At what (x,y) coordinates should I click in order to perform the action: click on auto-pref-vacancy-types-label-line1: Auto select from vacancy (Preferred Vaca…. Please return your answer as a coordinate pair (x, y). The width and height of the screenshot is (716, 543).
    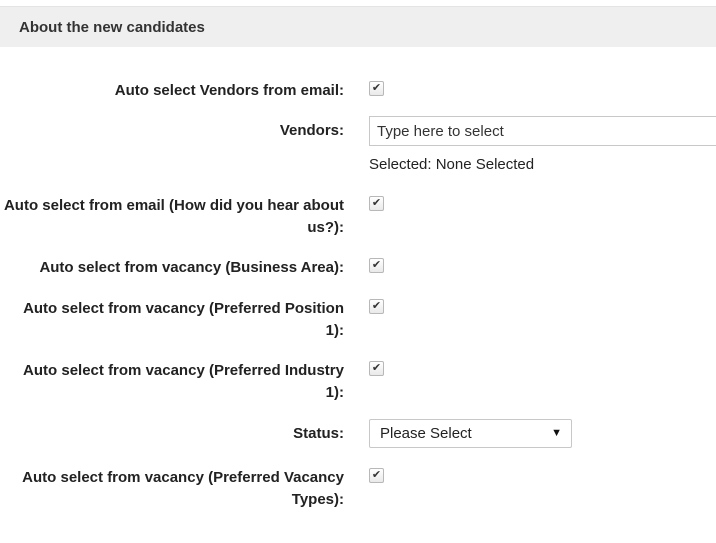
    Looking at the image, I should click on (183, 477).